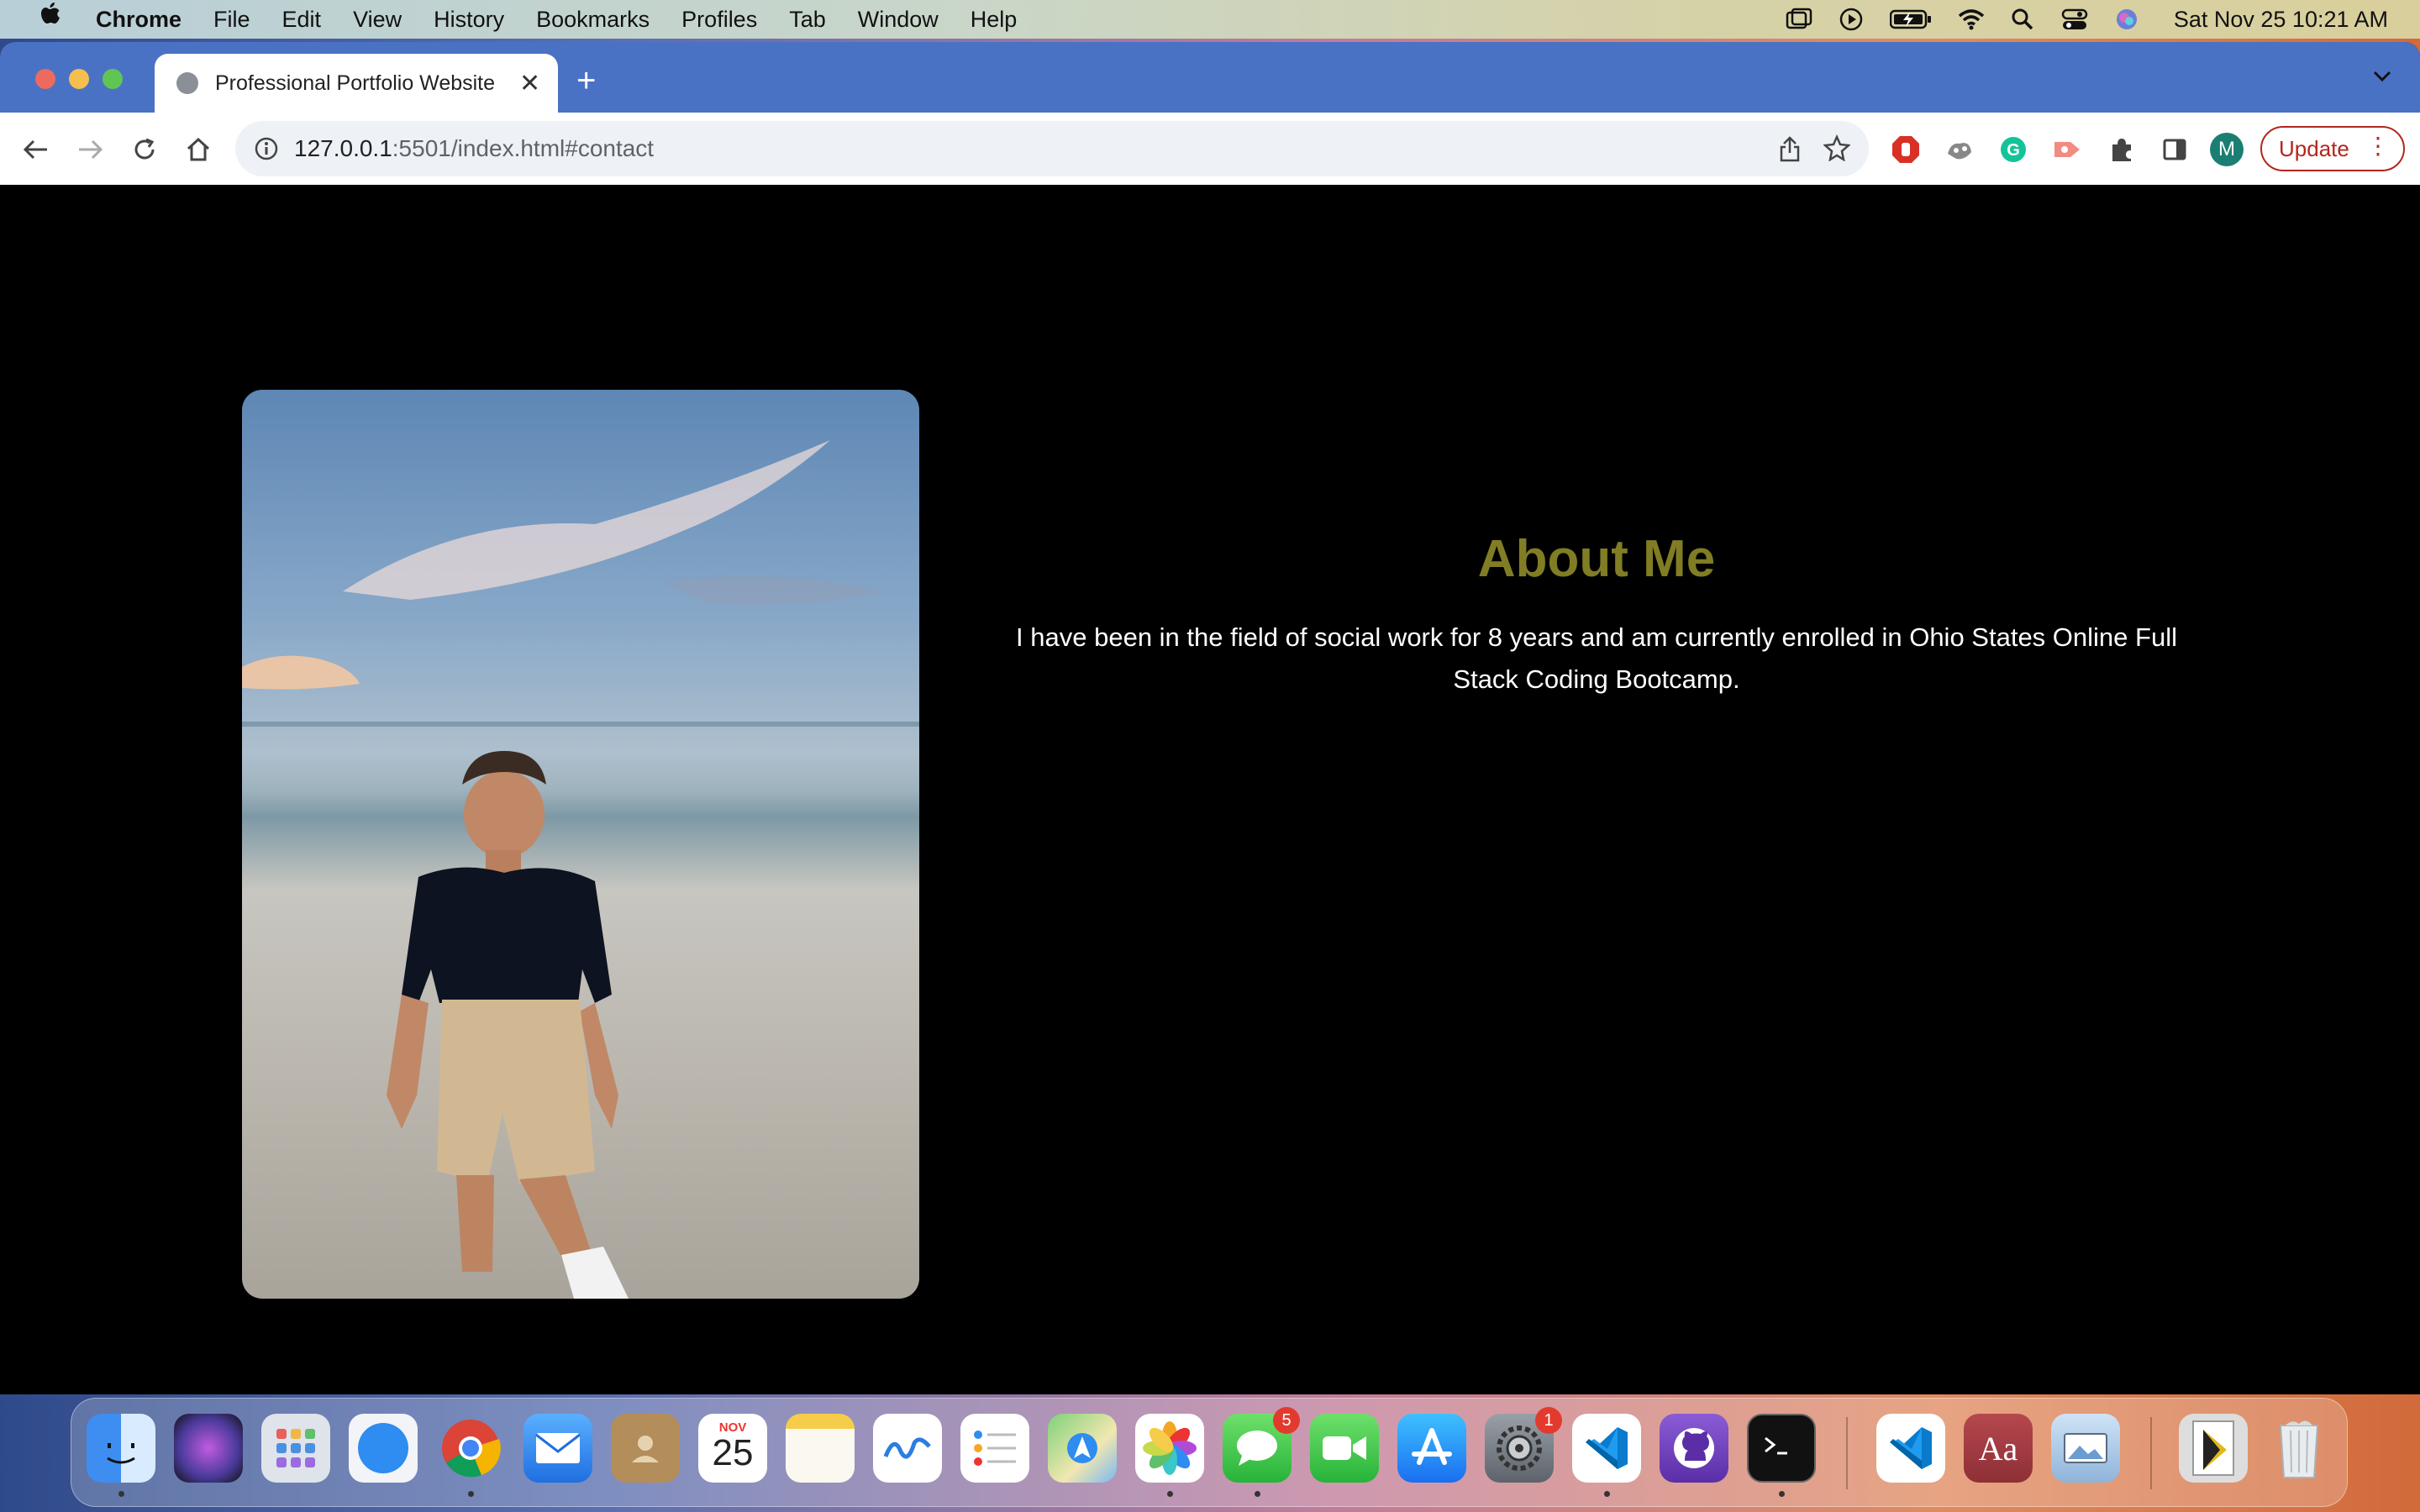 Image resolution: width=2420 pixels, height=1512 pixels. Describe the element at coordinates (2314, 148) in the screenshot. I see `update-label: Update` at that location.